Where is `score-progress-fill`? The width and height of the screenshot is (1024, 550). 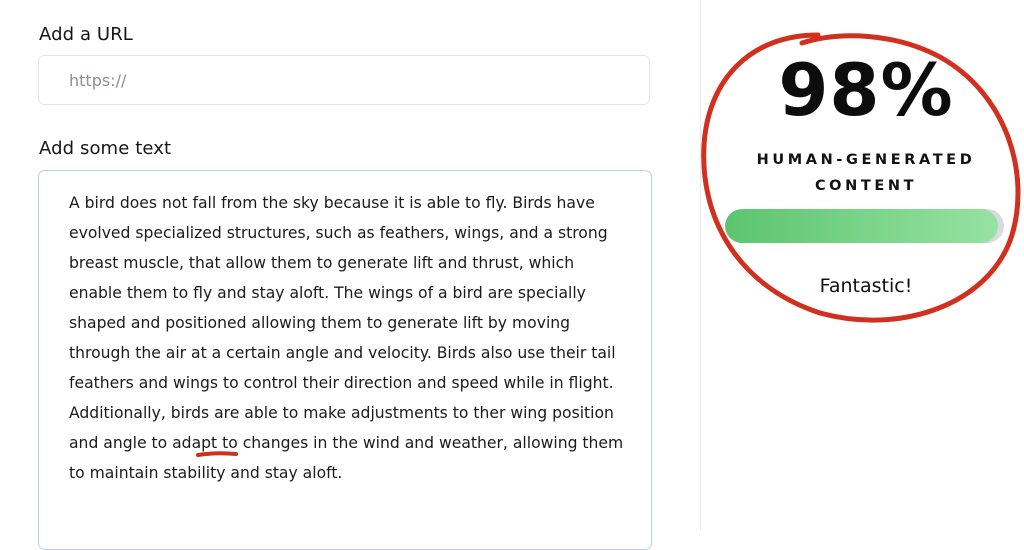
score-progress-fill is located at coordinates (862, 226).